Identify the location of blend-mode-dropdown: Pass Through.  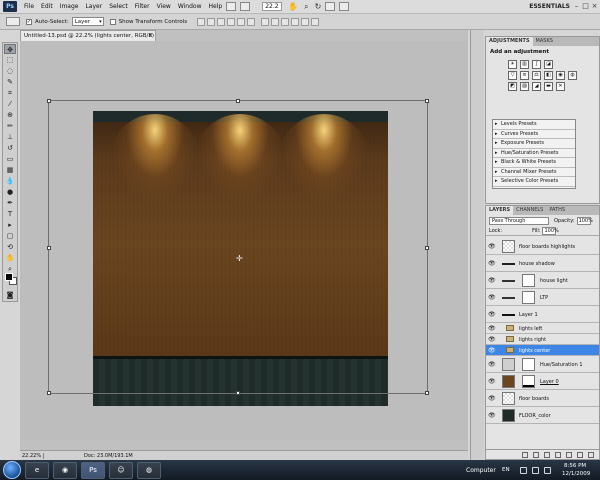
(519, 220).